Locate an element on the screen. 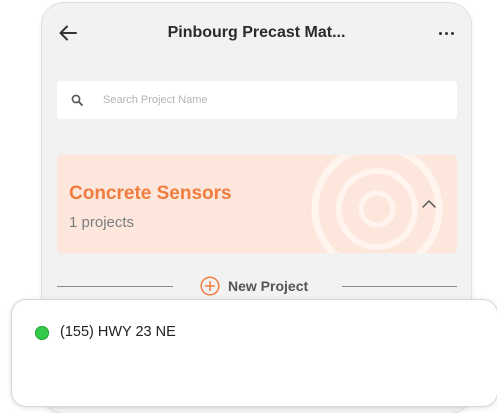 This screenshot has width=497, height=413. divider-right is located at coordinates (399, 286).